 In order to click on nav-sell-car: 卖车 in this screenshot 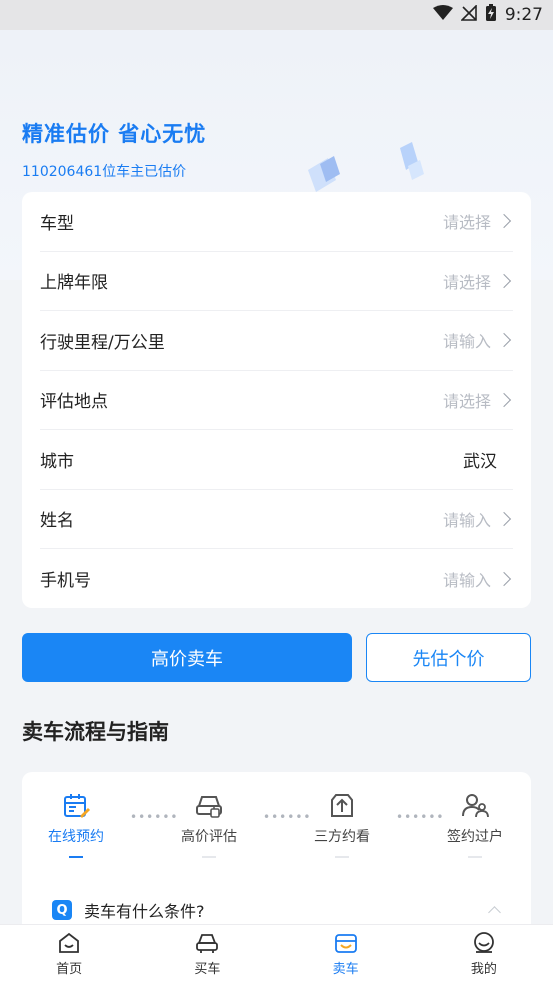, I will do `click(346, 954)`.